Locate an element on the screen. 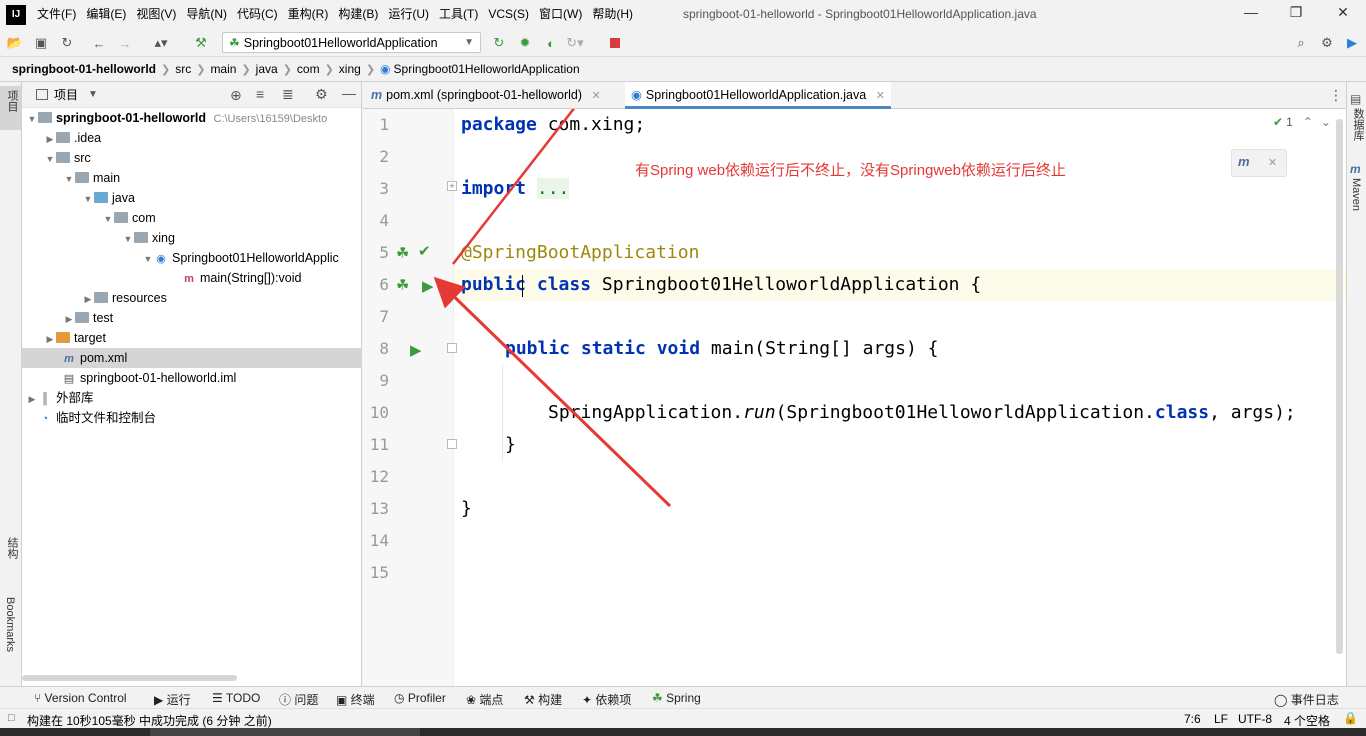 The image size is (1366, 736). forward-icon: → is located at coordinates (125, 43).